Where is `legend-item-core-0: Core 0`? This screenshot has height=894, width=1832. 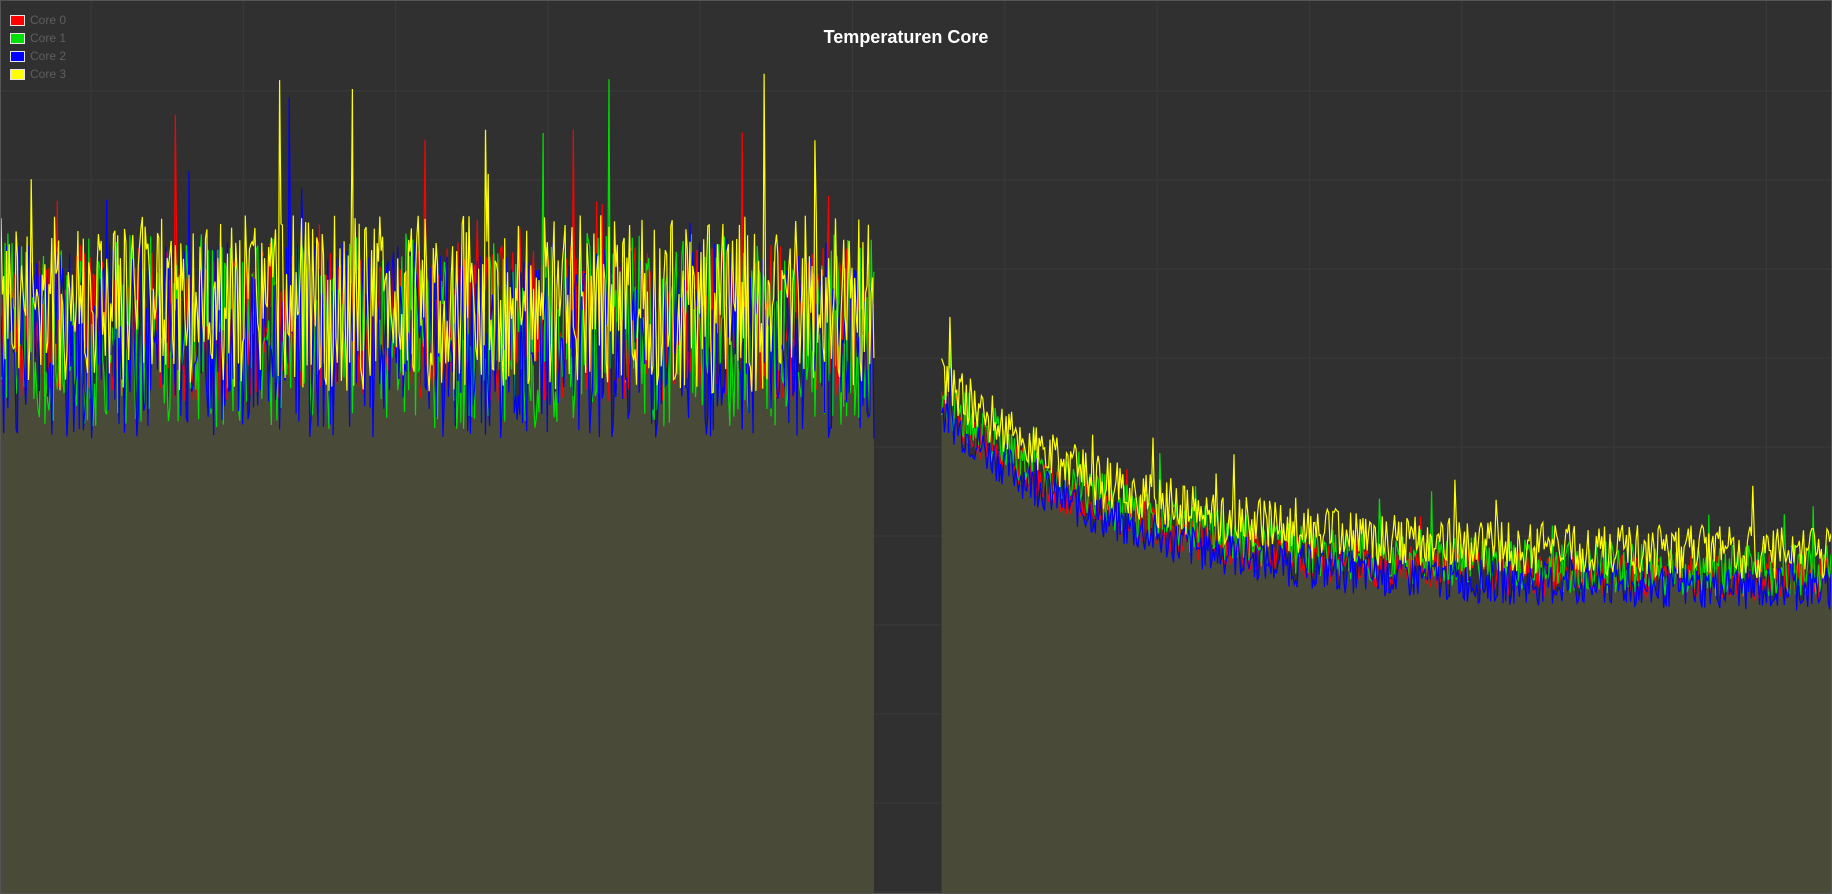
legend-item-core-0: Core 0 is located at coordinates (38, 20).